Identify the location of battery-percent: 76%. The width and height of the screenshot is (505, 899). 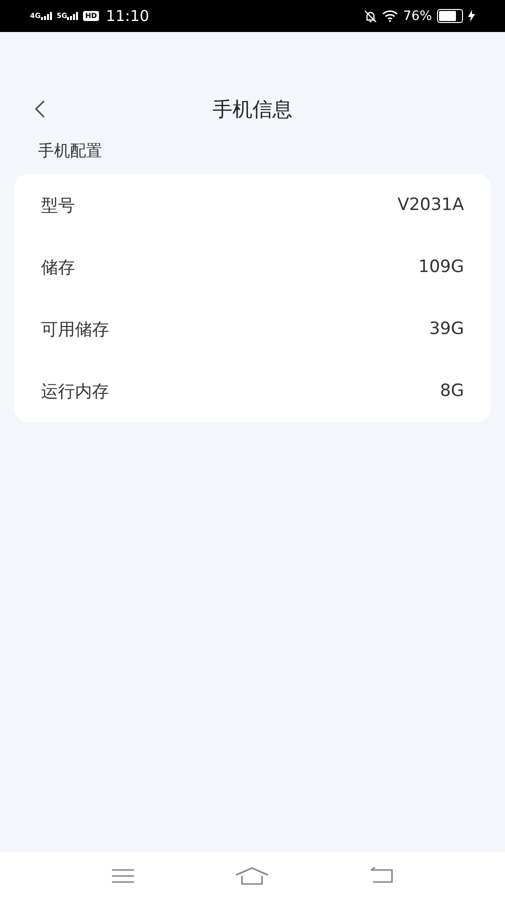
(417, 16).